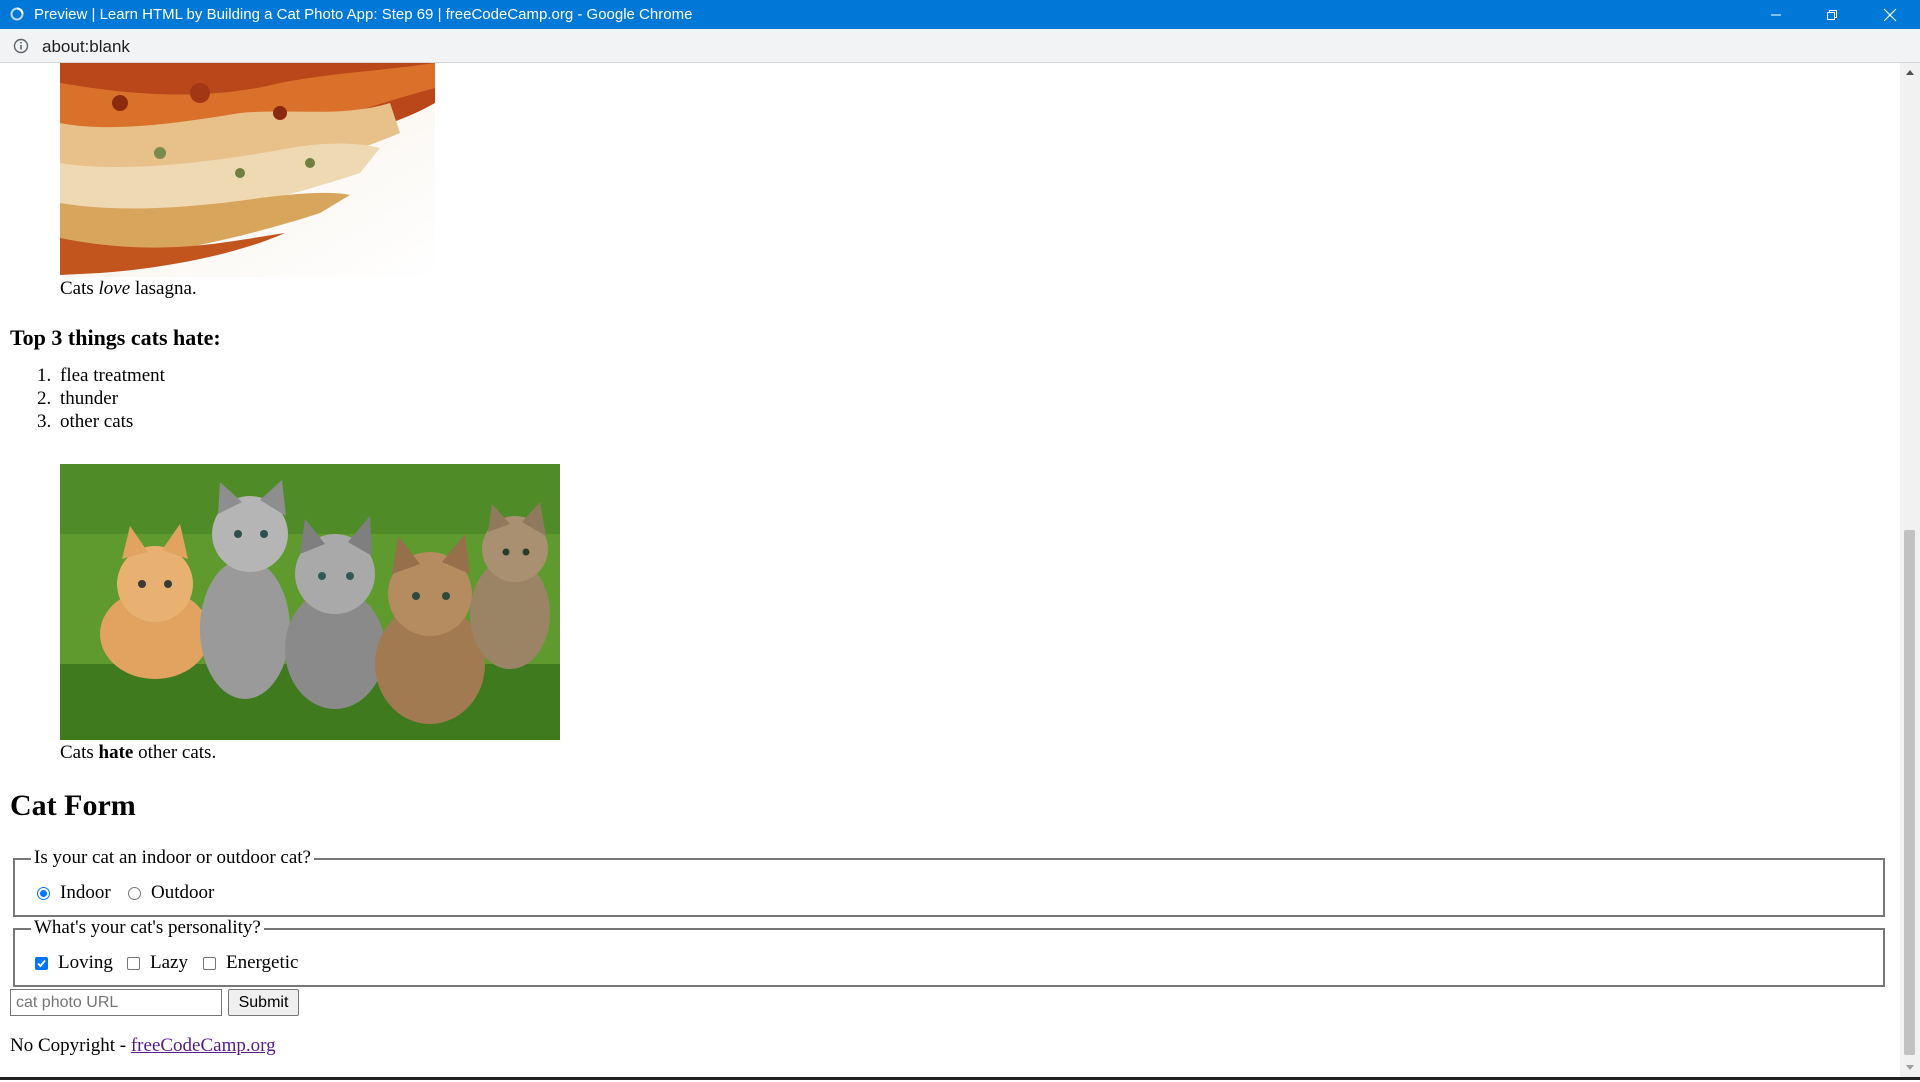  What do you see at coordinates (44, 421) in the screenshot?
I see `list-number: 3.` at bounding box center [44, 421].